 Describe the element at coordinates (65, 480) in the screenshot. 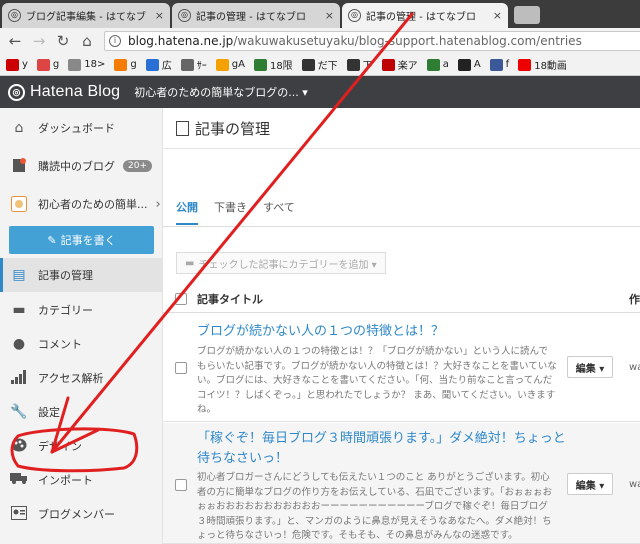

I see `sidebar-item-label: インポート` at that location.